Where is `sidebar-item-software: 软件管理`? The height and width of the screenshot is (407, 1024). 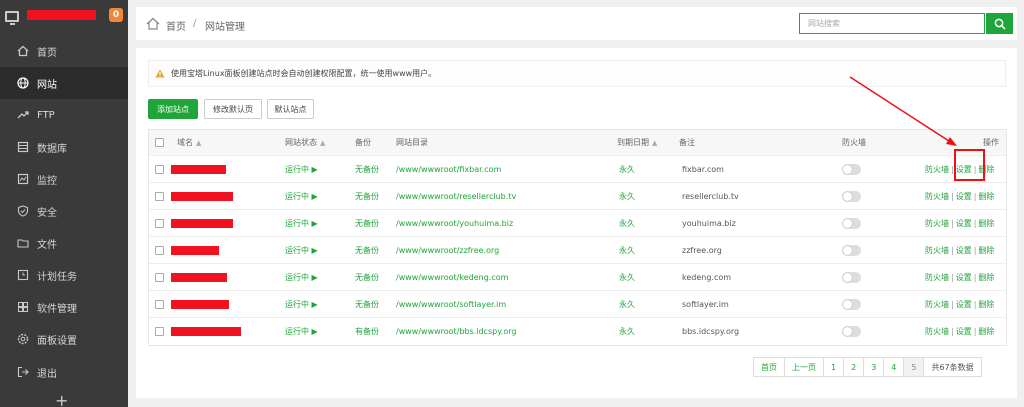
sidebar-item-software: 软件管理 is located at coordinates (64, 307).